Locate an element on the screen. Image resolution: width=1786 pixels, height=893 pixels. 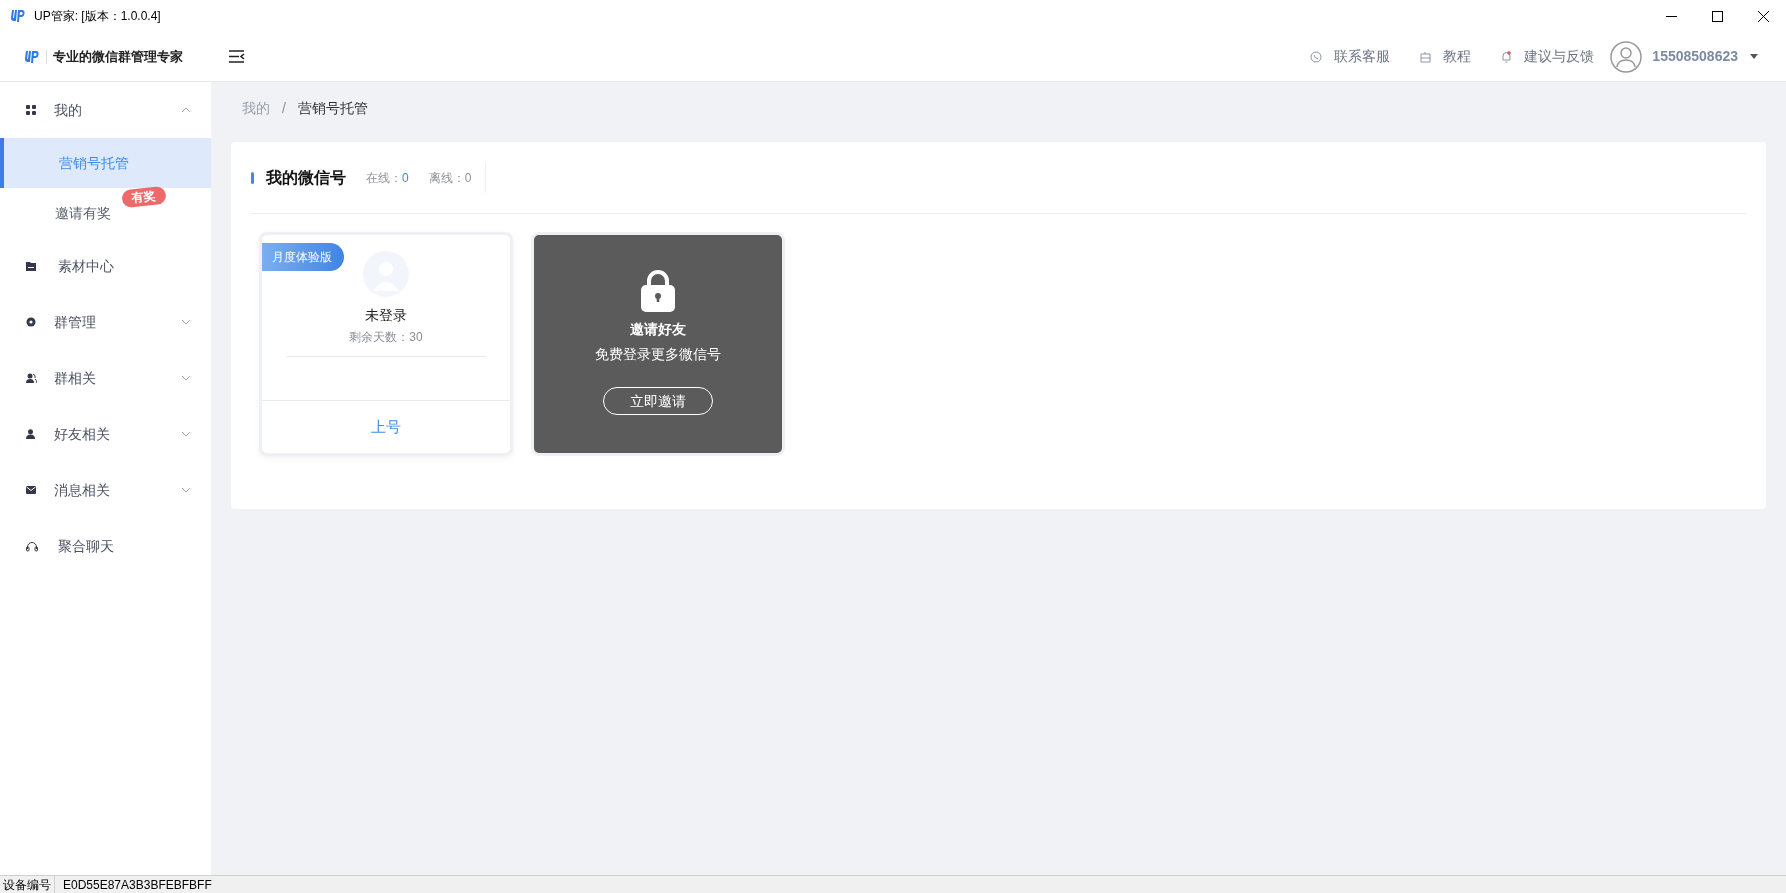
sidebar-item: 好友相关 is located at coordinates (105, 434).